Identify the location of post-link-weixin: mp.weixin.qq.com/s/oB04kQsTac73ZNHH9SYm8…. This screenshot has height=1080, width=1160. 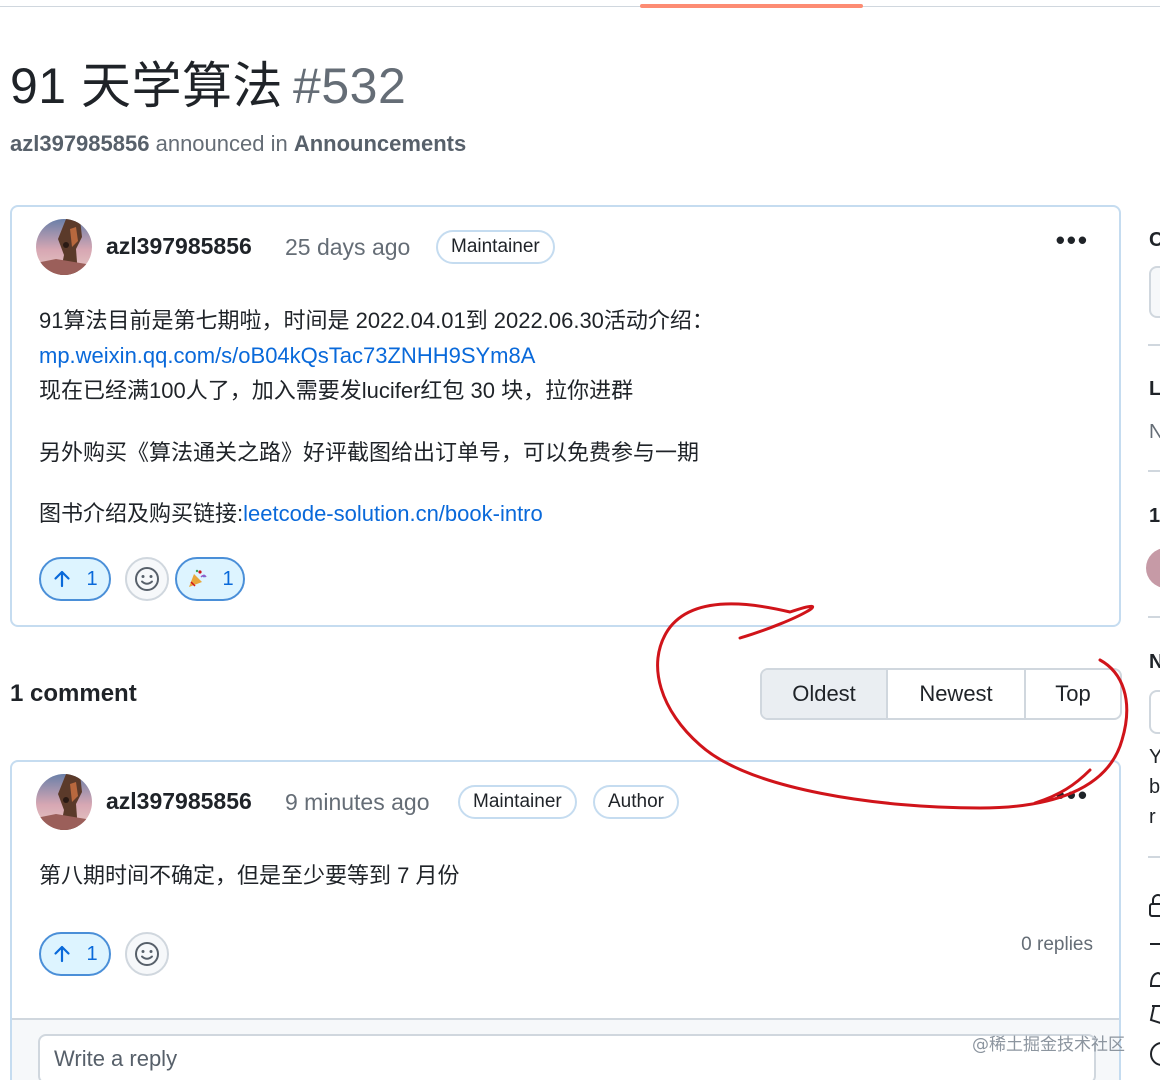
(287, 355).